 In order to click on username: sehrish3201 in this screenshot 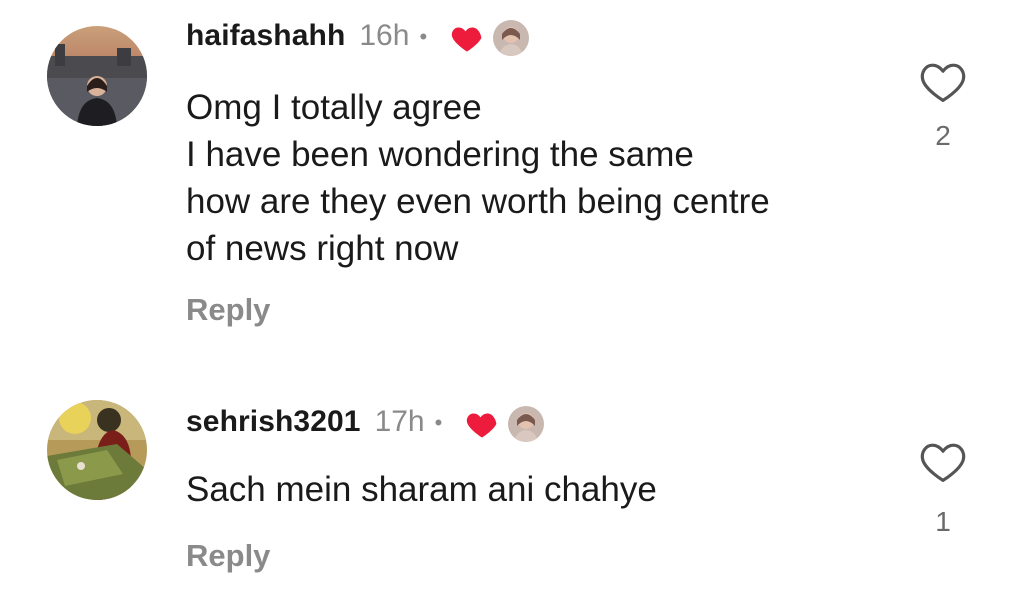, I will do `click(273, 422)`.